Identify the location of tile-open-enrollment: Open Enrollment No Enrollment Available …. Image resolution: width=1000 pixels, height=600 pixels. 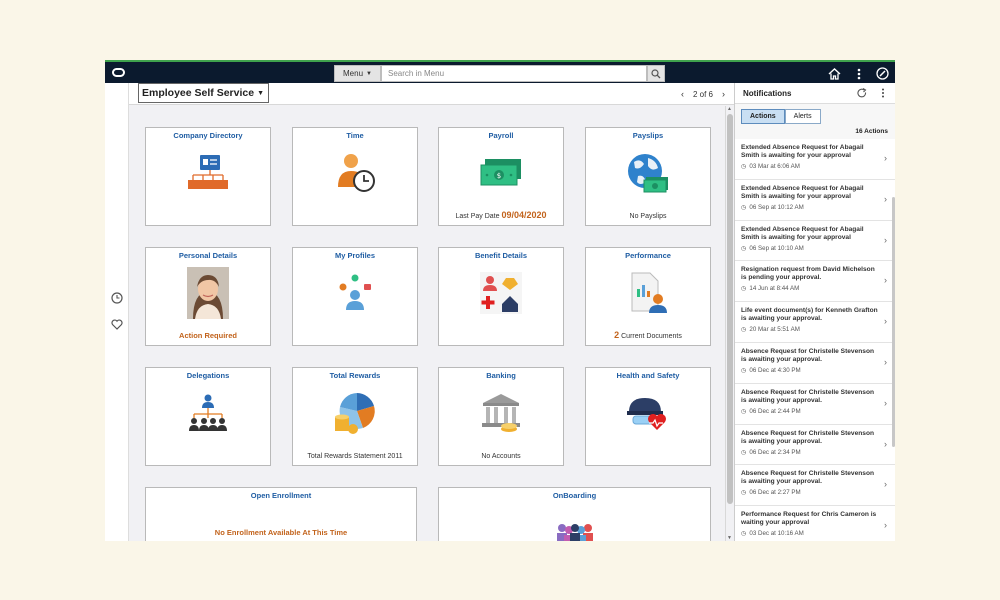
(281, 514).